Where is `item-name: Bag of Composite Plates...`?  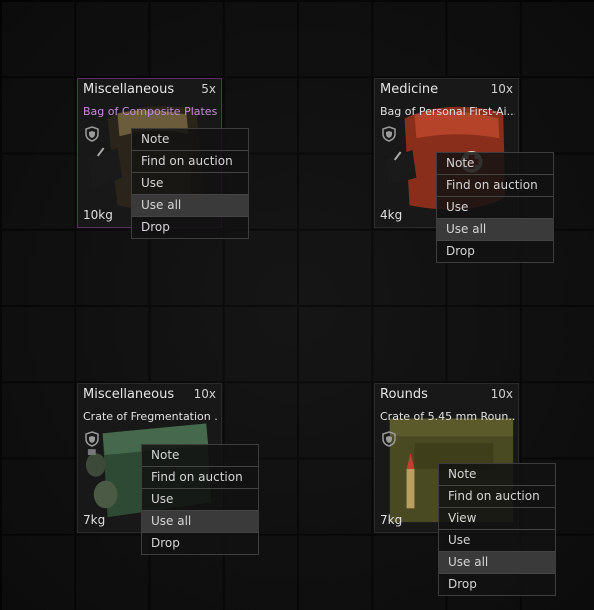
item-name: Bag of Composite Plates... is located at coordinates (150, 111).